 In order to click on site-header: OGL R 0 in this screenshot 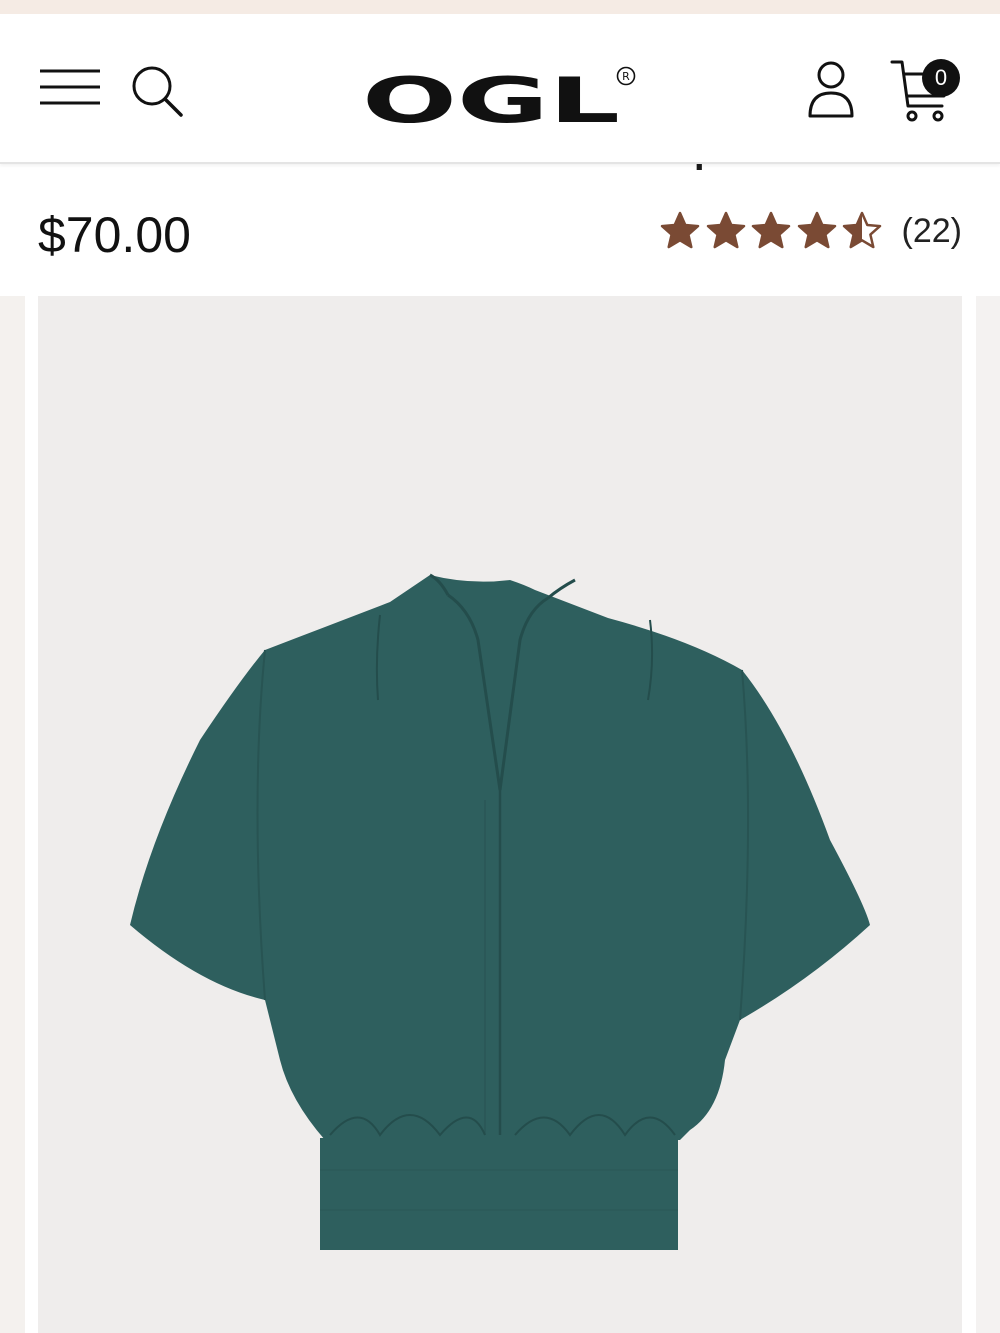, I will do `click(500, 89)`.